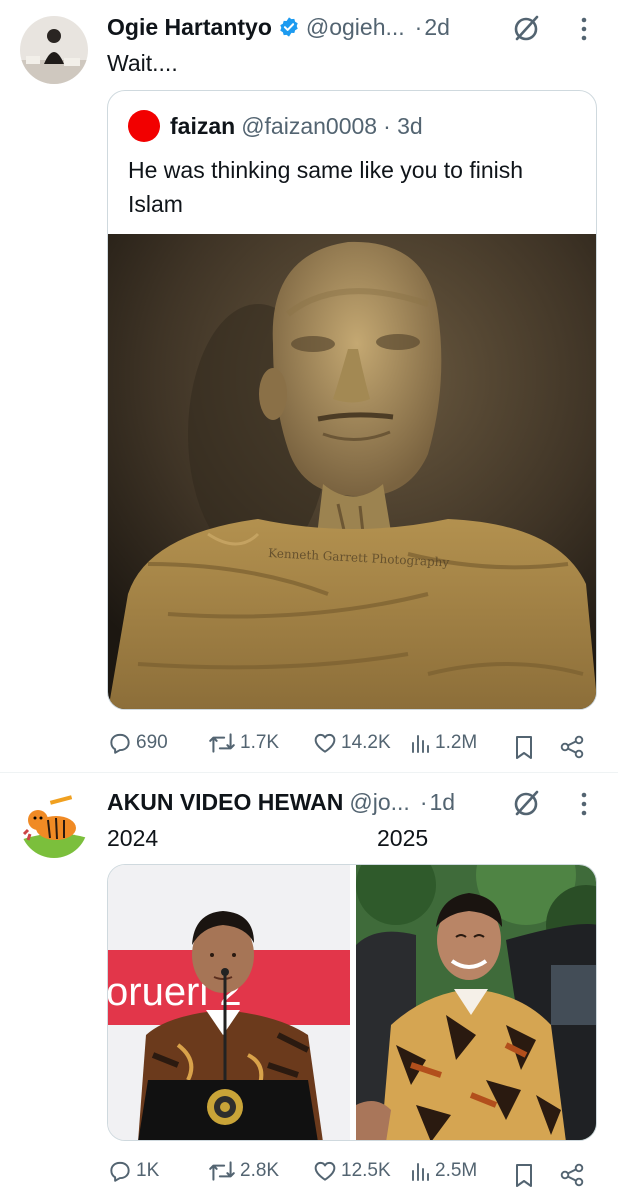  I want to click on display-name: Ogie Hartantyo, so click(189, 27).